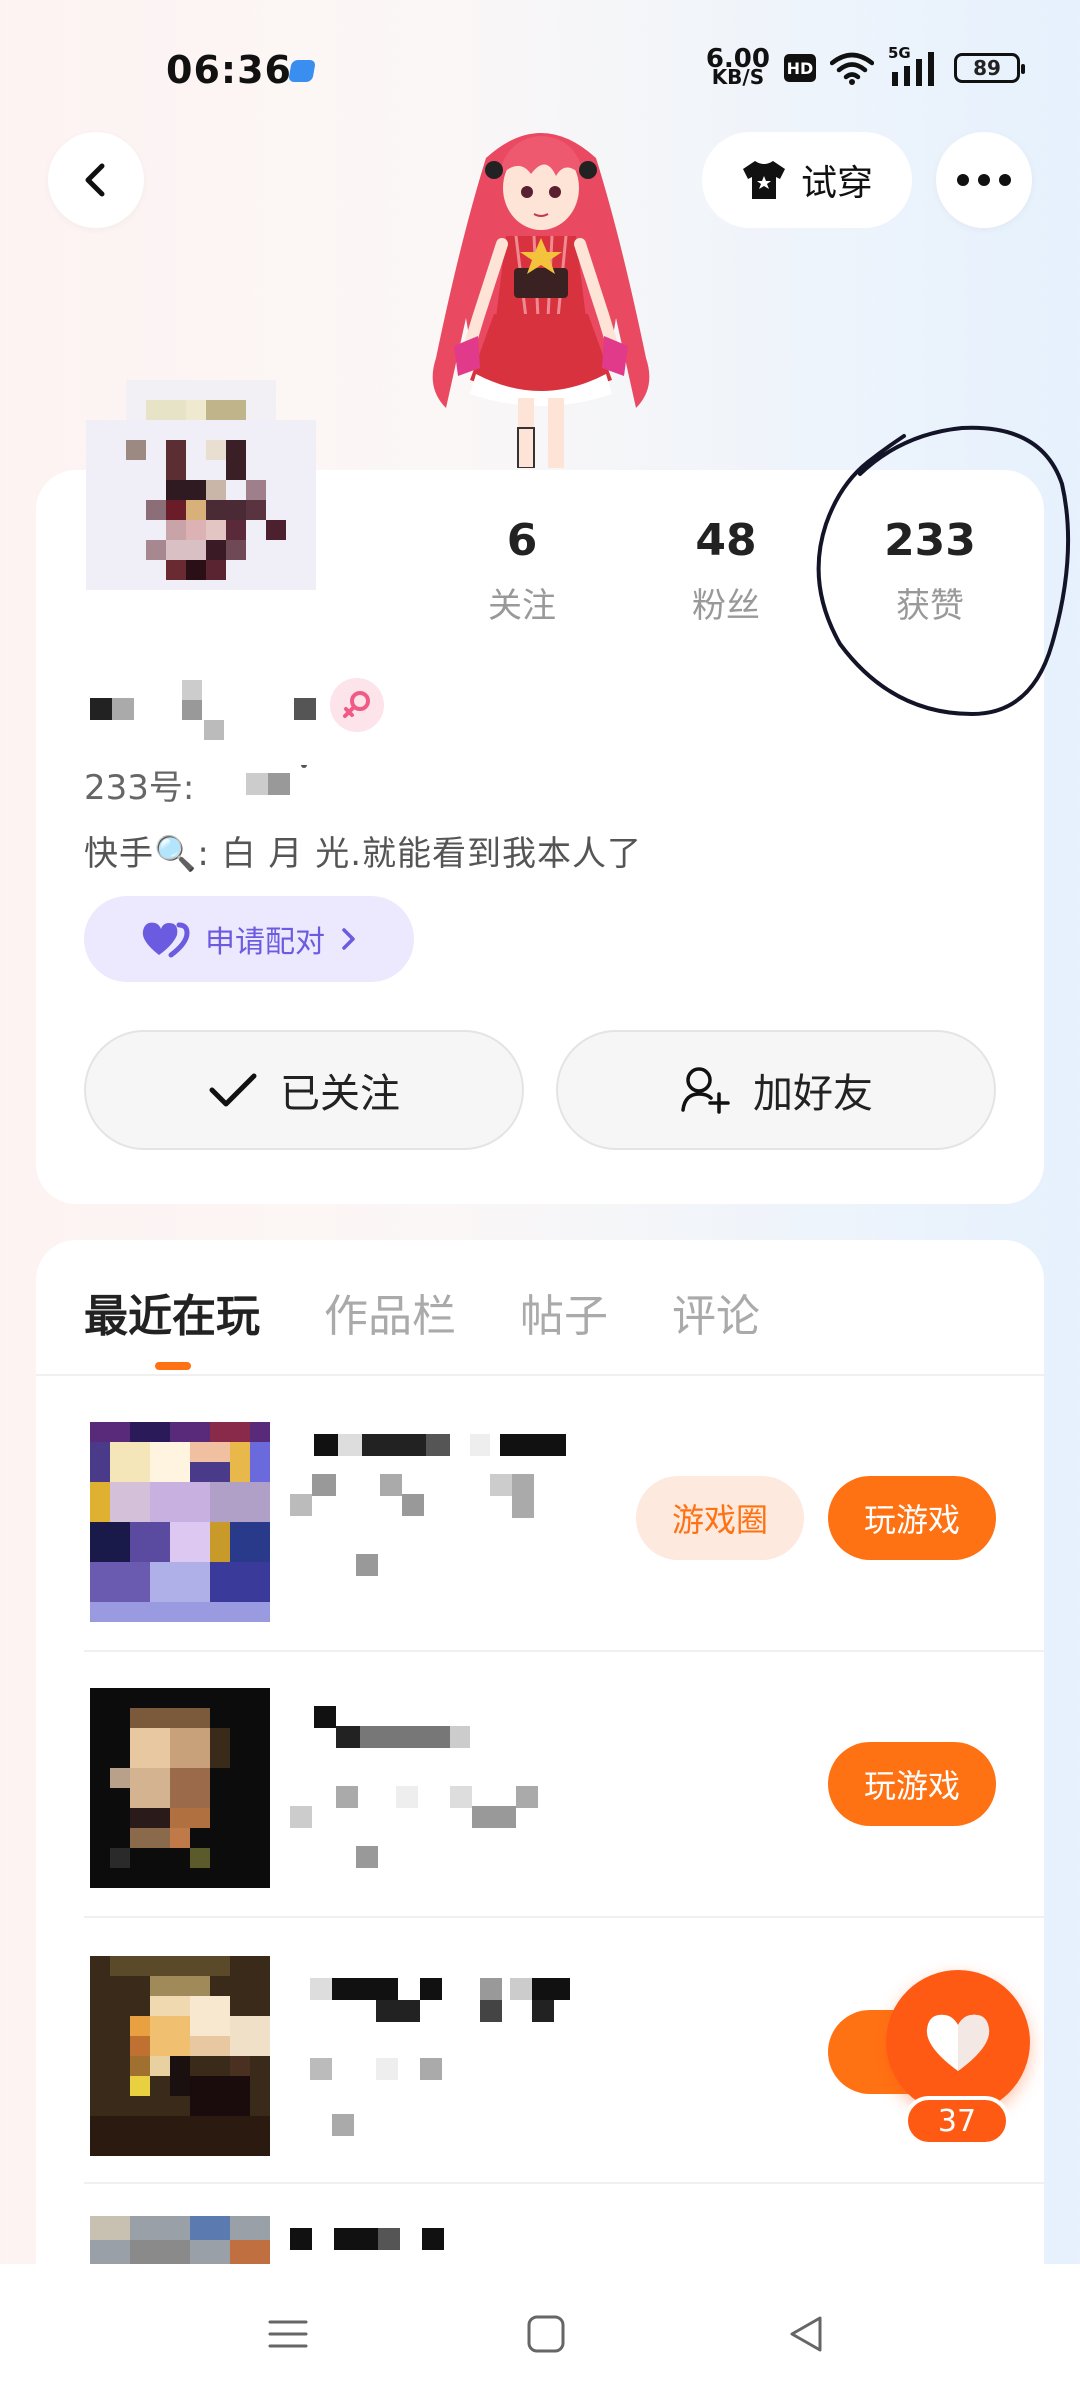 The height and width of the screenshot is (2400, 1080). Describe the element at coordinates (348, 939) in the screenshot. I see `chevron-right-icon` at that location.